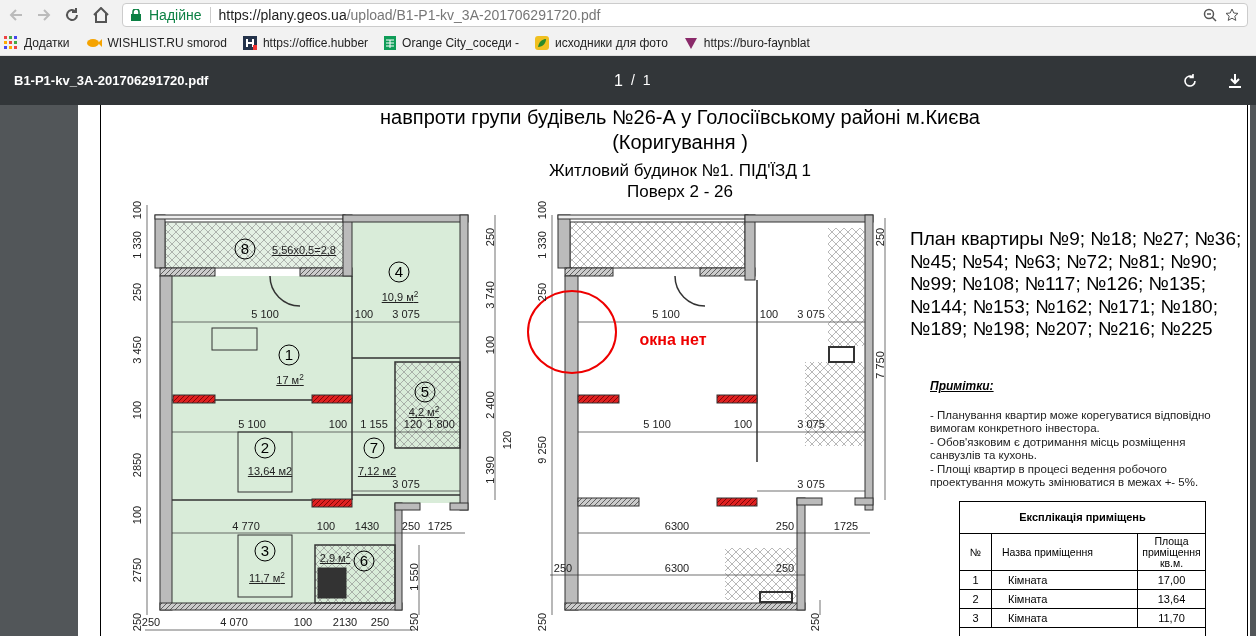 Image resolution: width=1256 pixels, height=636 pixels. I want to click on page-number: 1, so click(618, 80).